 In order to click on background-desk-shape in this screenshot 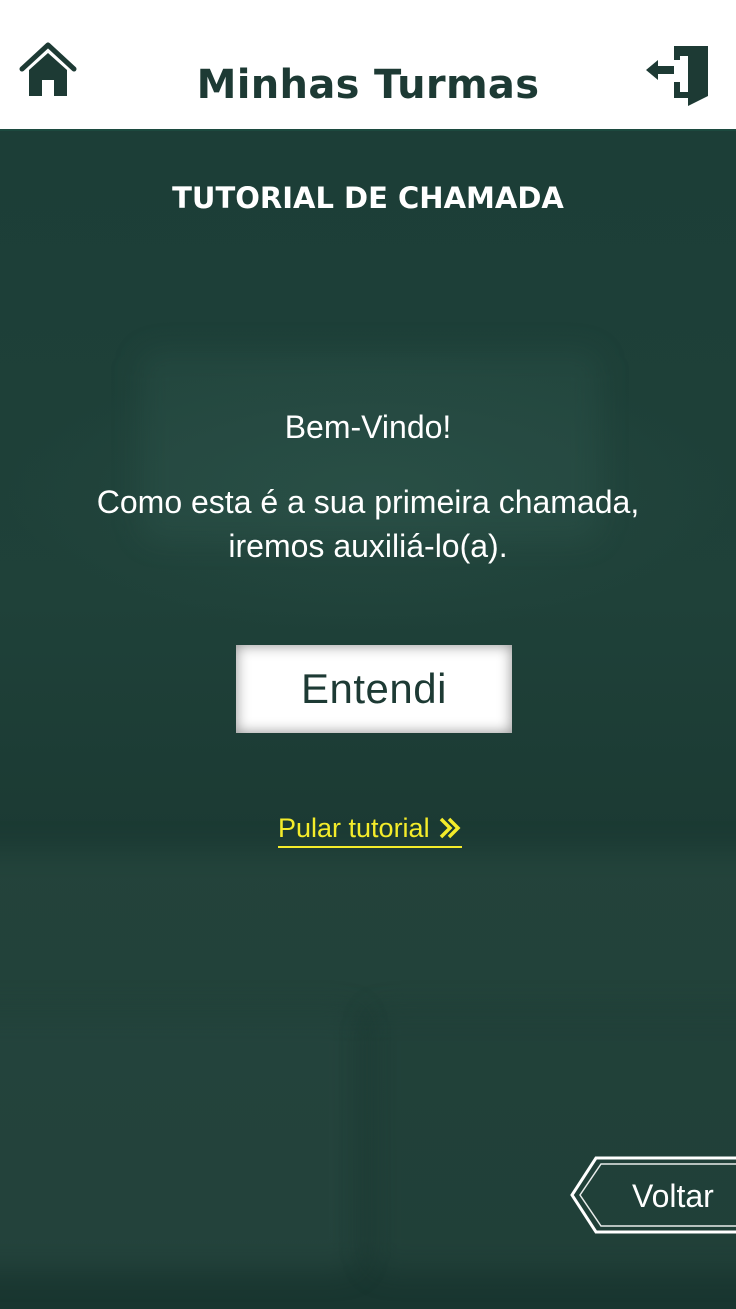, I will do `click(368, 931)`.